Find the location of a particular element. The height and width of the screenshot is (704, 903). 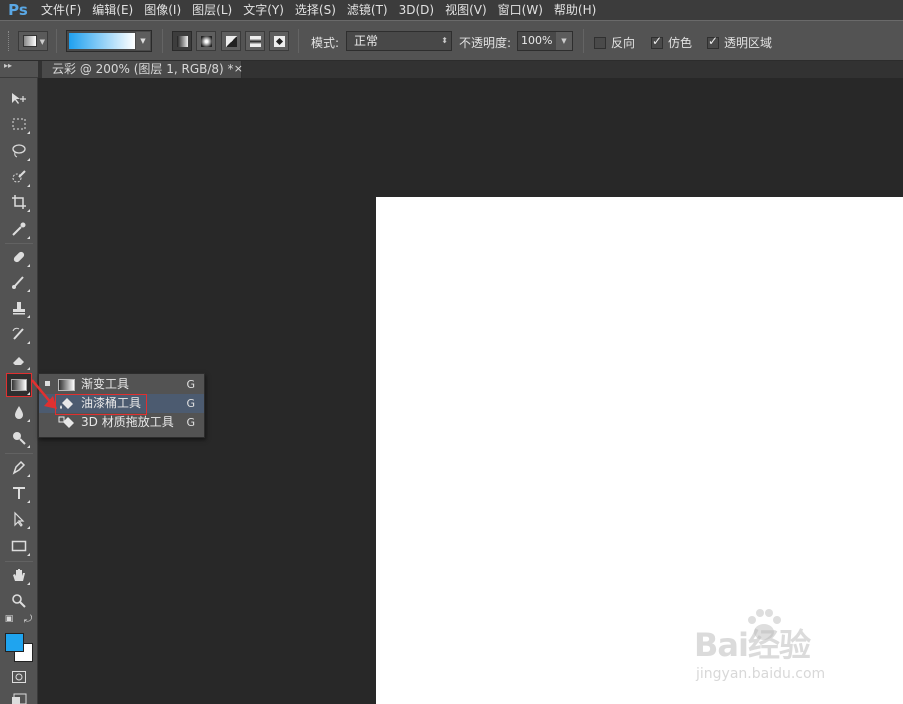

move-icon is located at coordinates (19, 98).